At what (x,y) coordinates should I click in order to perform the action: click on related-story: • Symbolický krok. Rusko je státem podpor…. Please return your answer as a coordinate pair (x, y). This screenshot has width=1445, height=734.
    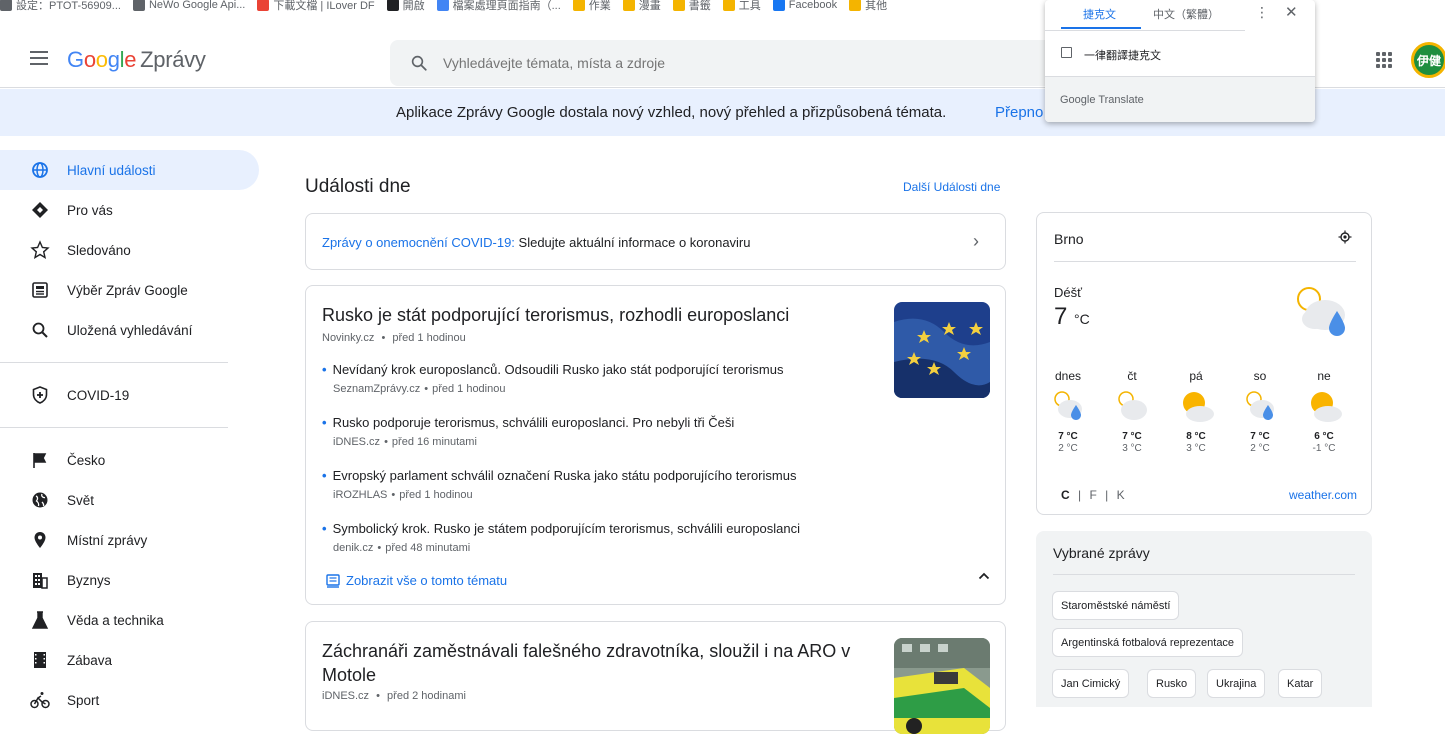
    Looking at the image, I should click on (561, 537).